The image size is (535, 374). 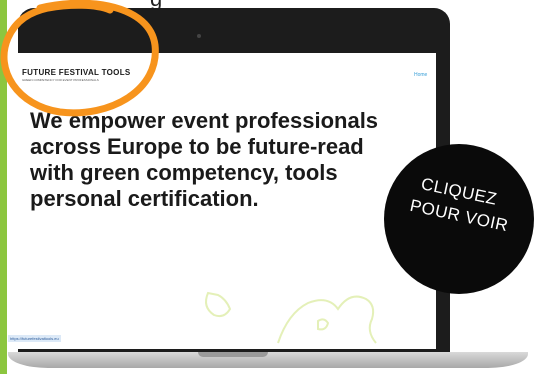 I want to click on hero-line: personal certification., so click(x=144, y=198).